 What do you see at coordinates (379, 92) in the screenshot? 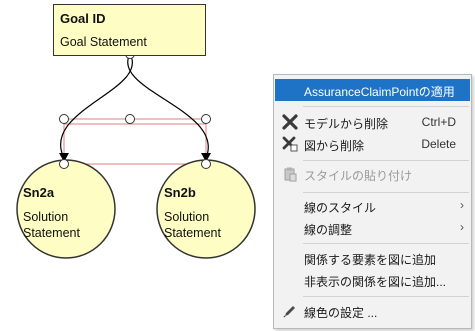
I see `menu-item-label: AssuranceClaimPointの適用` at bounding box center [379, 92].